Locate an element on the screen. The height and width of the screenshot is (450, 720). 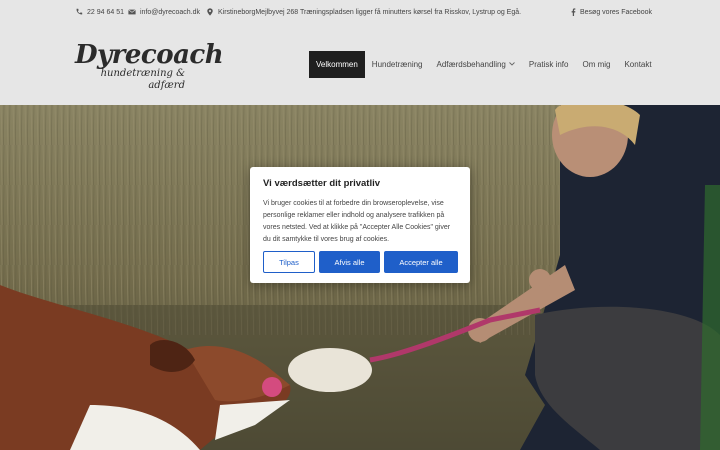
nav-label: Pratisk info is located at coordinates (548, 64).